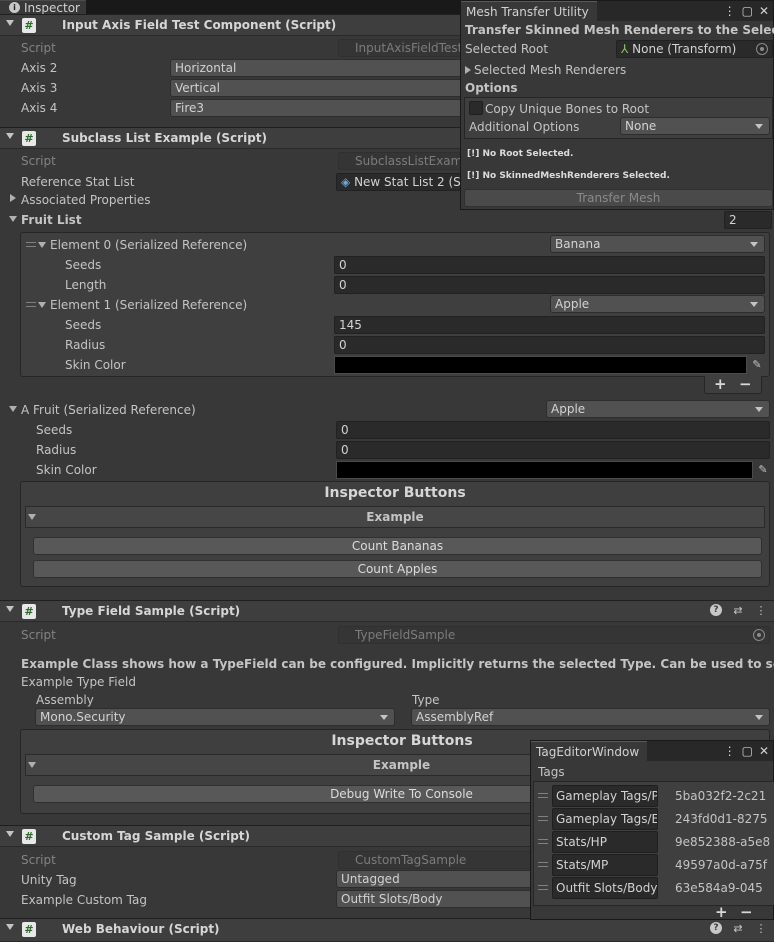 Image resolution: width=774 pixels, height=942 pixels. Describe the element at coordinates (436, 899) in the screenshot. I see `custom-tag-dropdown: Outfit Slots/Body` at that location.